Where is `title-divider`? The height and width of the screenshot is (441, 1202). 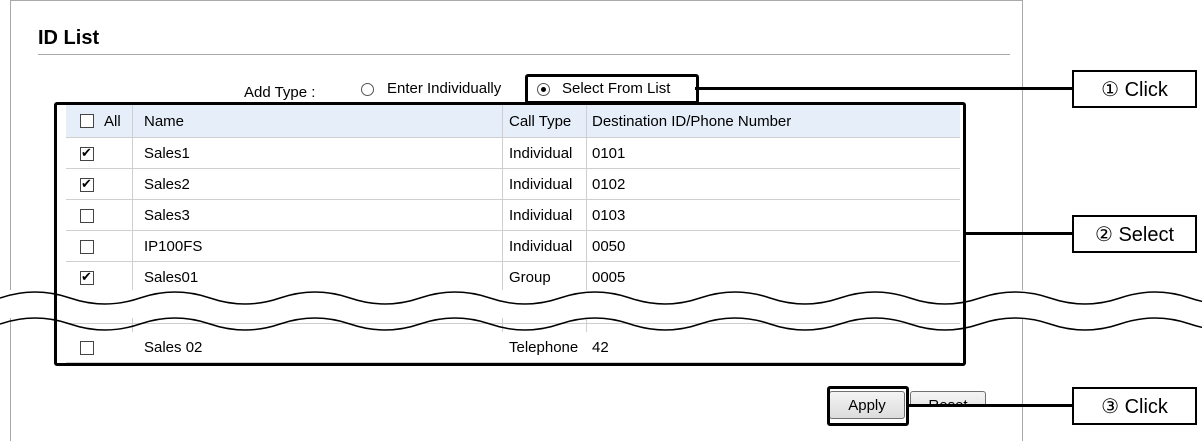 title-divider is located at coordinates (524, 54).